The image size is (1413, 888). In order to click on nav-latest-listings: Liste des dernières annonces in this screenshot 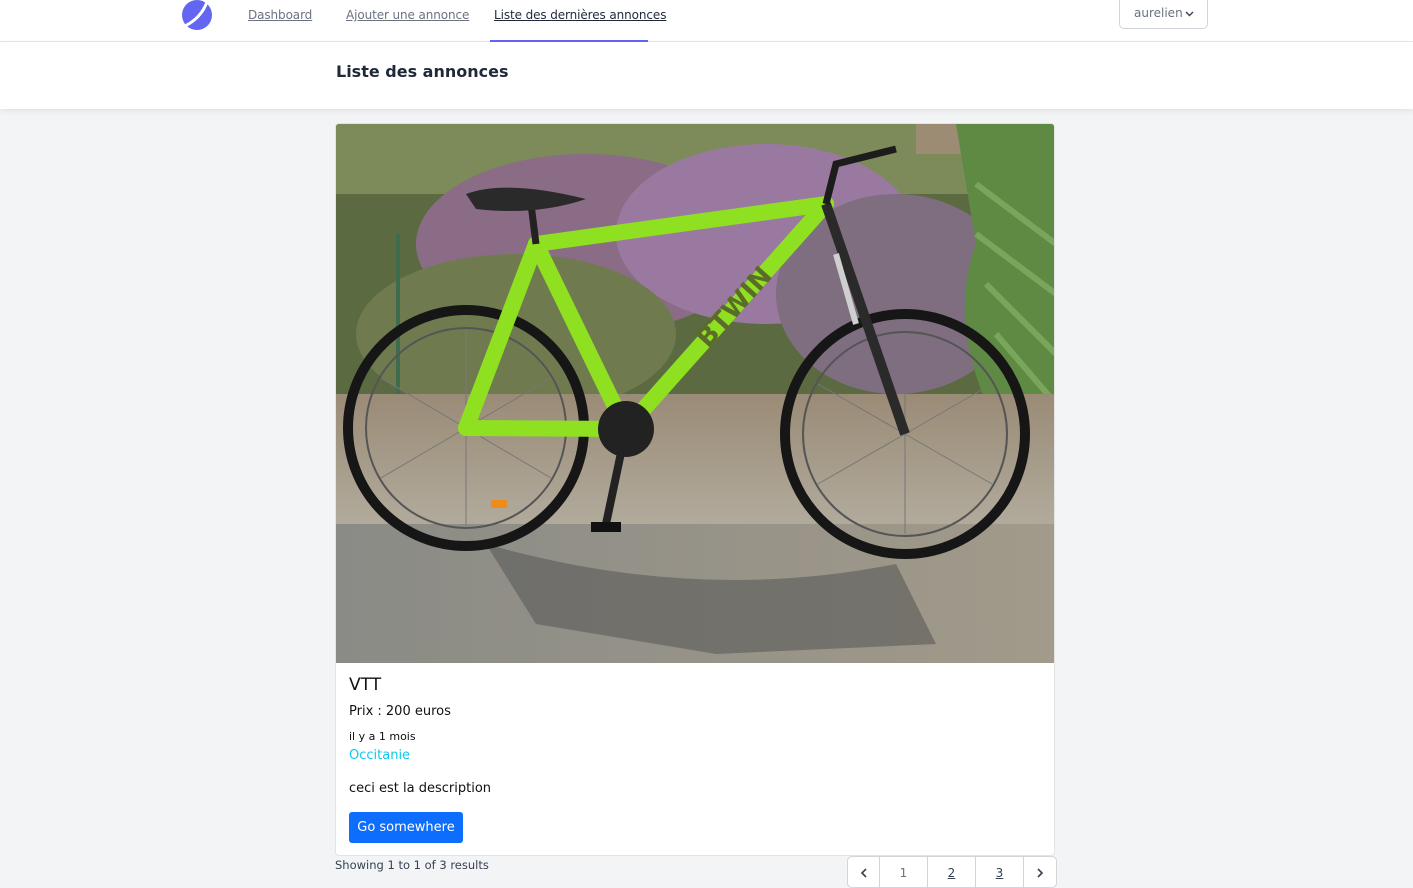, I will do `click(580, 15)`.